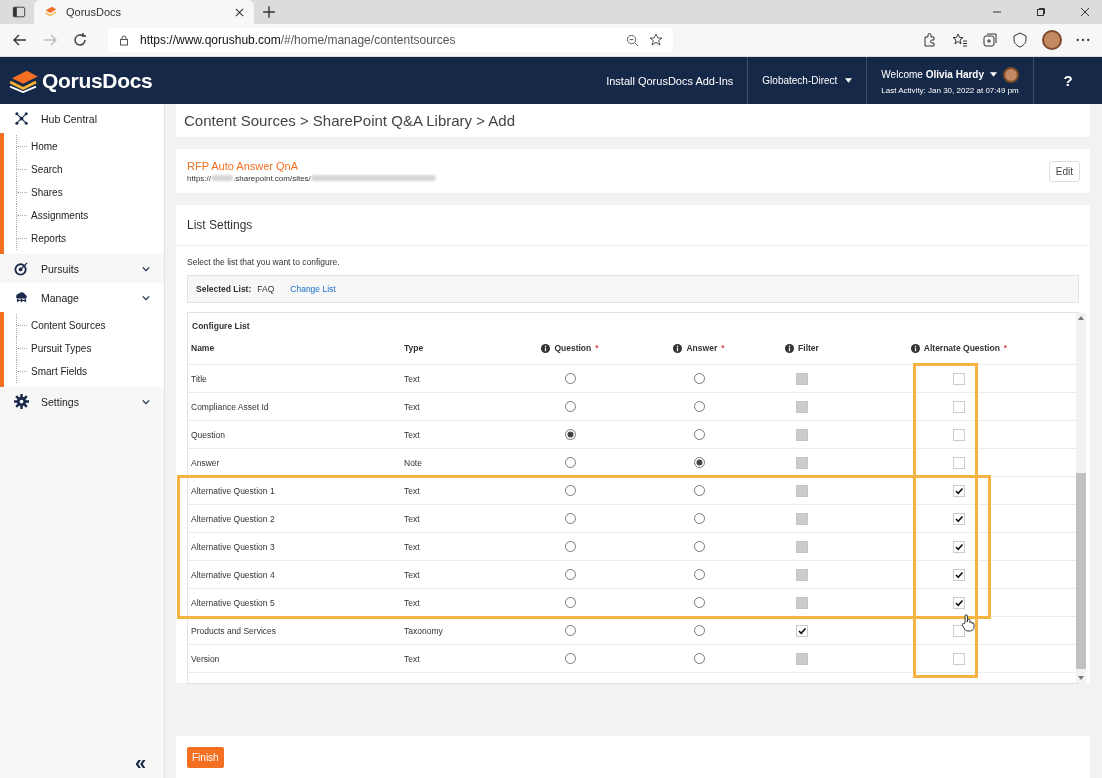 This screenshot has height=778, width=1102. What do you see at coordinates (573, 348) in the screenshot?
I see `column-header: Question` at bounding box center [573, 348].